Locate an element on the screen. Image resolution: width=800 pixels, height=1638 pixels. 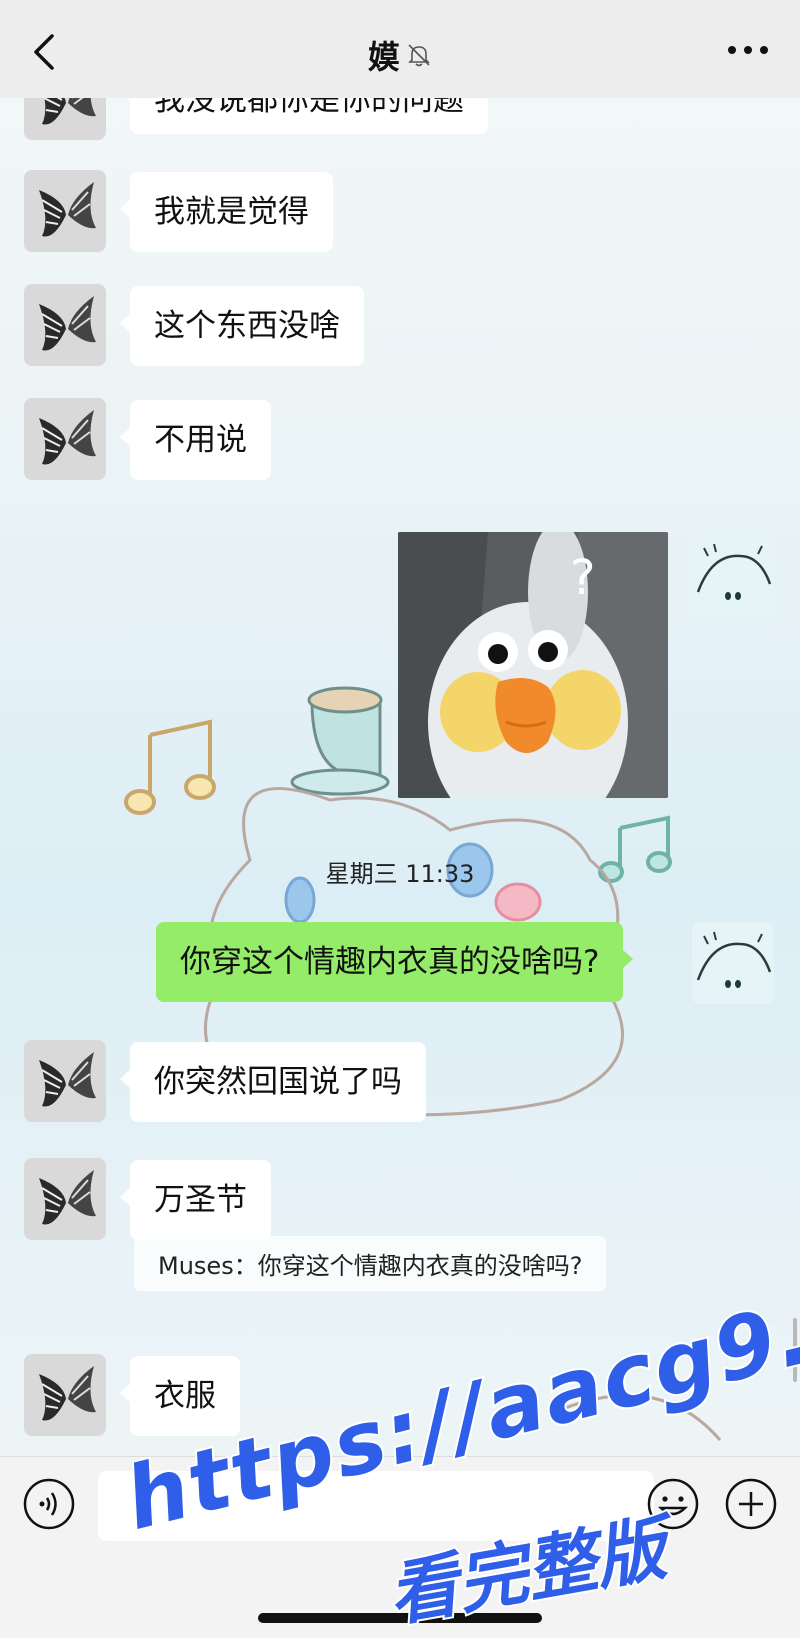
message-bubble: 你突然回国说了吗 is located at coordinates (273, 1082).